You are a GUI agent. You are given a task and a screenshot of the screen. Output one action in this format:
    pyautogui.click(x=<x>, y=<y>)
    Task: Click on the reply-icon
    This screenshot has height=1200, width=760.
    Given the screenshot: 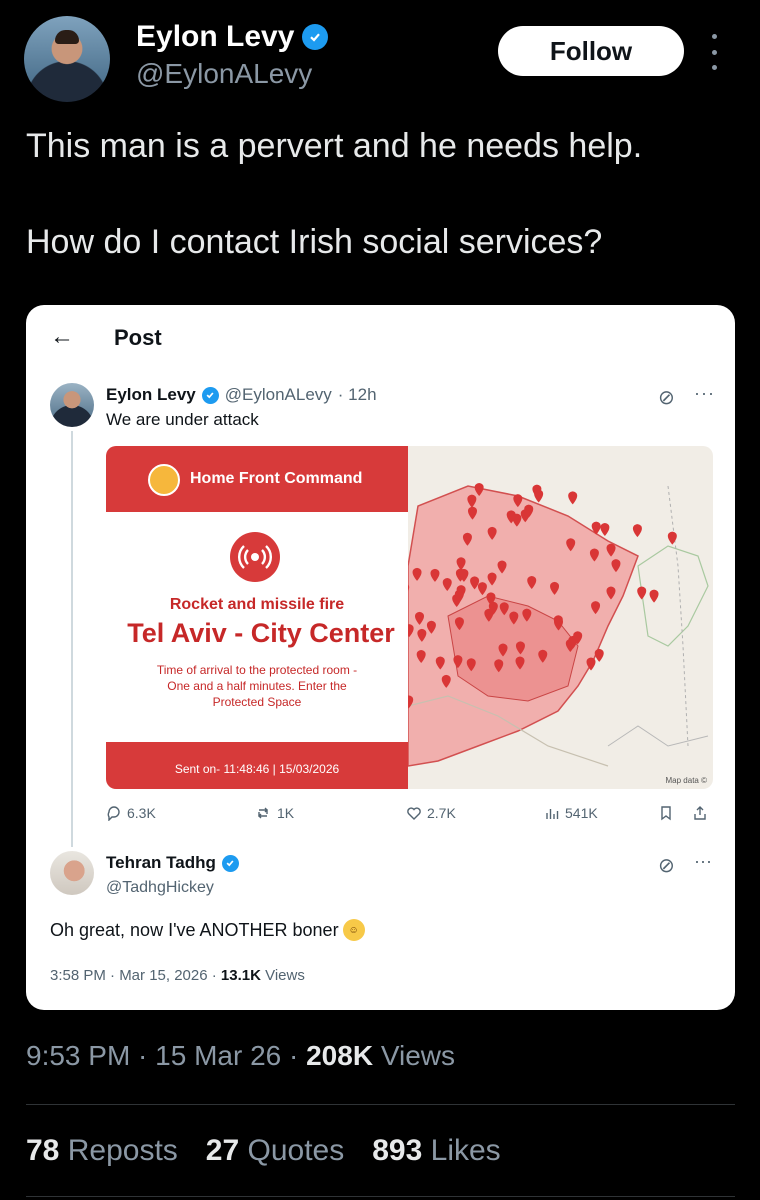 What is the action you would take?
    pyautogui.click(x=113, y=813)
    